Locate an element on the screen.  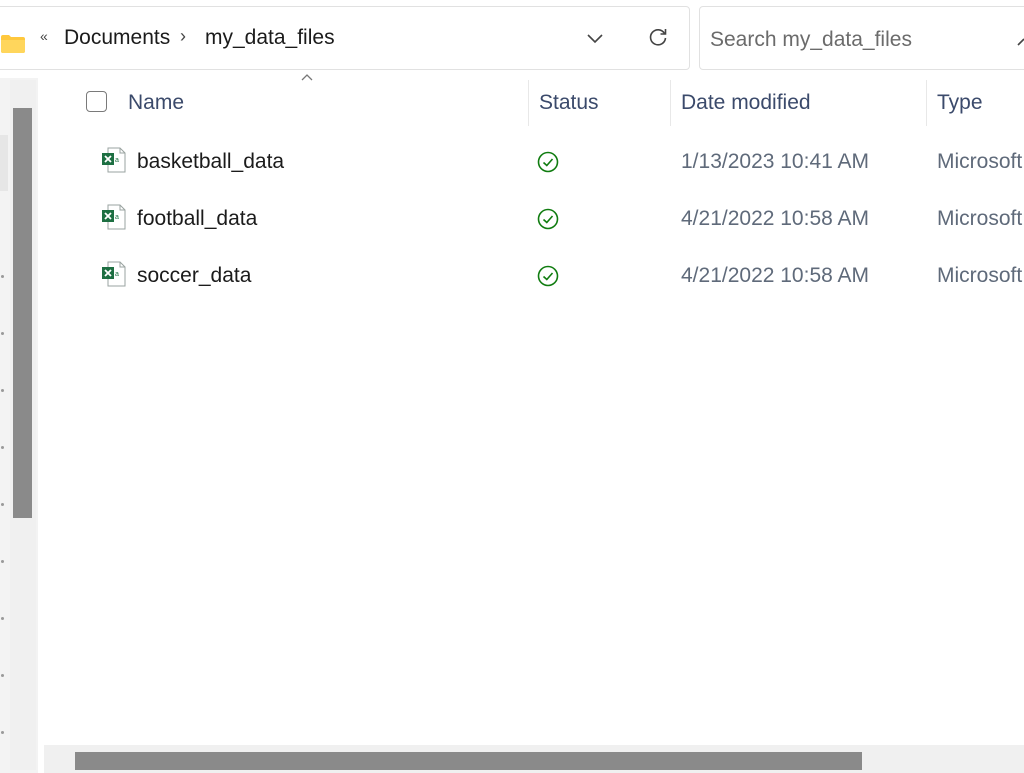
search-box is located at coordinates (861, 38).